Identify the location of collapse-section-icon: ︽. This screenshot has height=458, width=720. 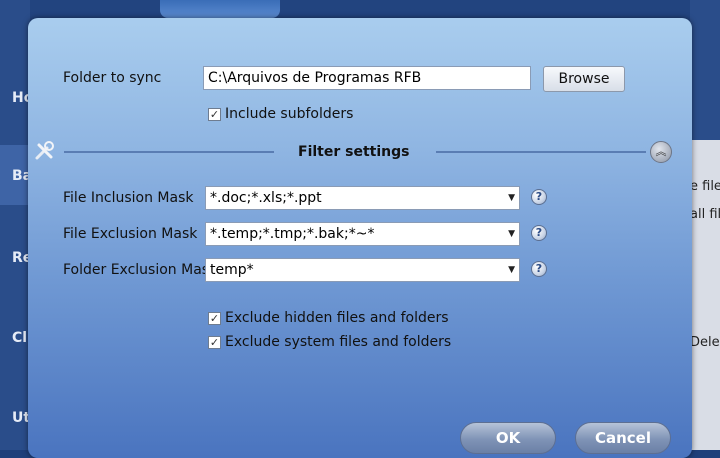
(661, 152).